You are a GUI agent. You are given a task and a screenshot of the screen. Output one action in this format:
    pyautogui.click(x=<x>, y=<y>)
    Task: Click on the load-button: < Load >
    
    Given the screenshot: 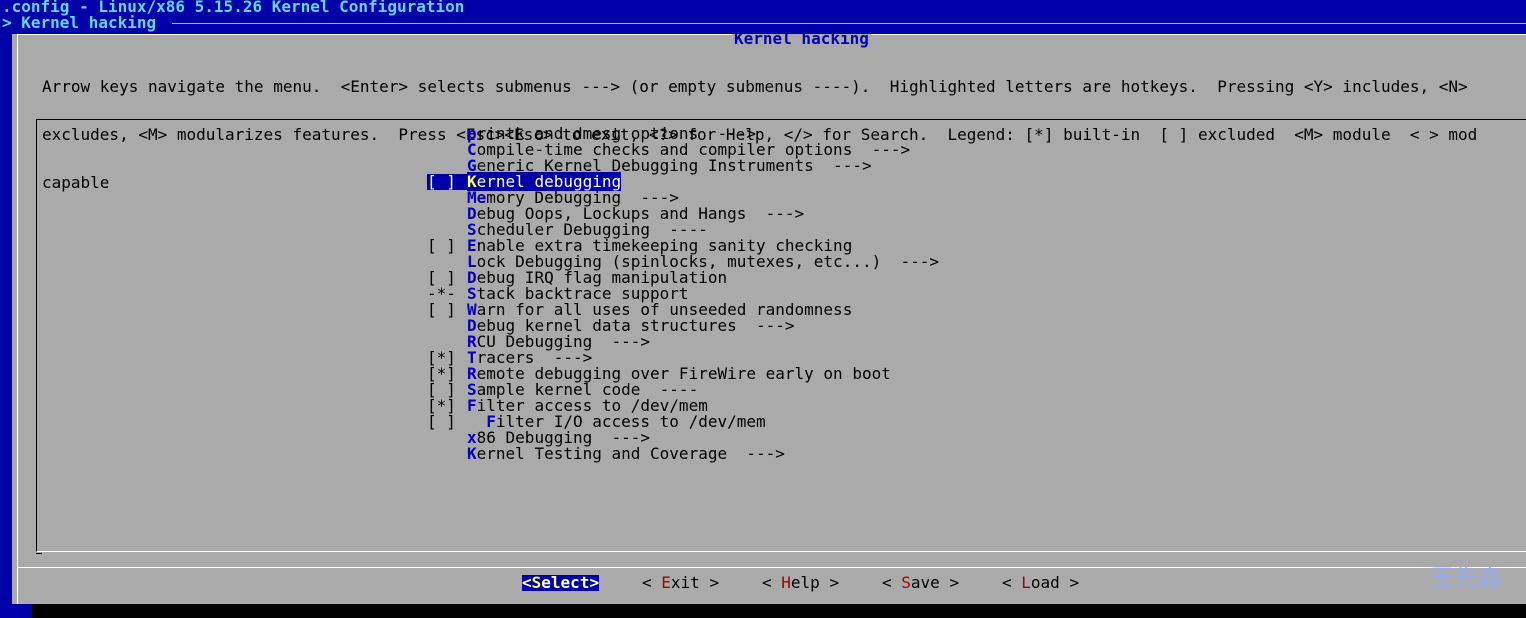 What is the action you would take?
    pyautogui.click(x=1040, y=583)
    